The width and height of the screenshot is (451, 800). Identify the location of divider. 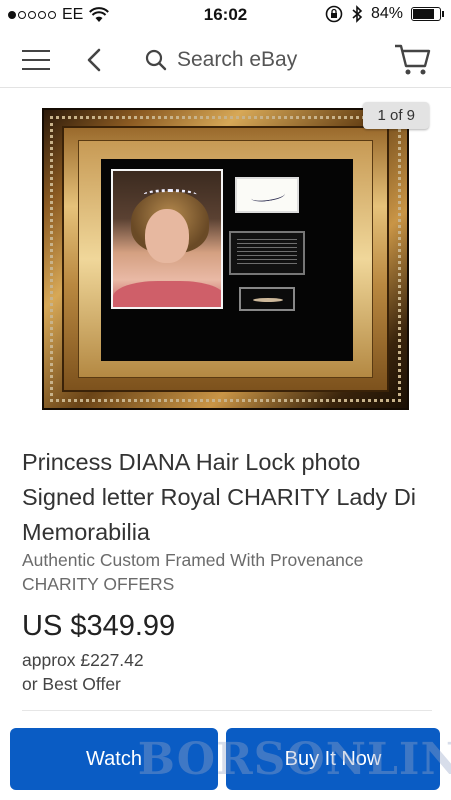
(227, 710).